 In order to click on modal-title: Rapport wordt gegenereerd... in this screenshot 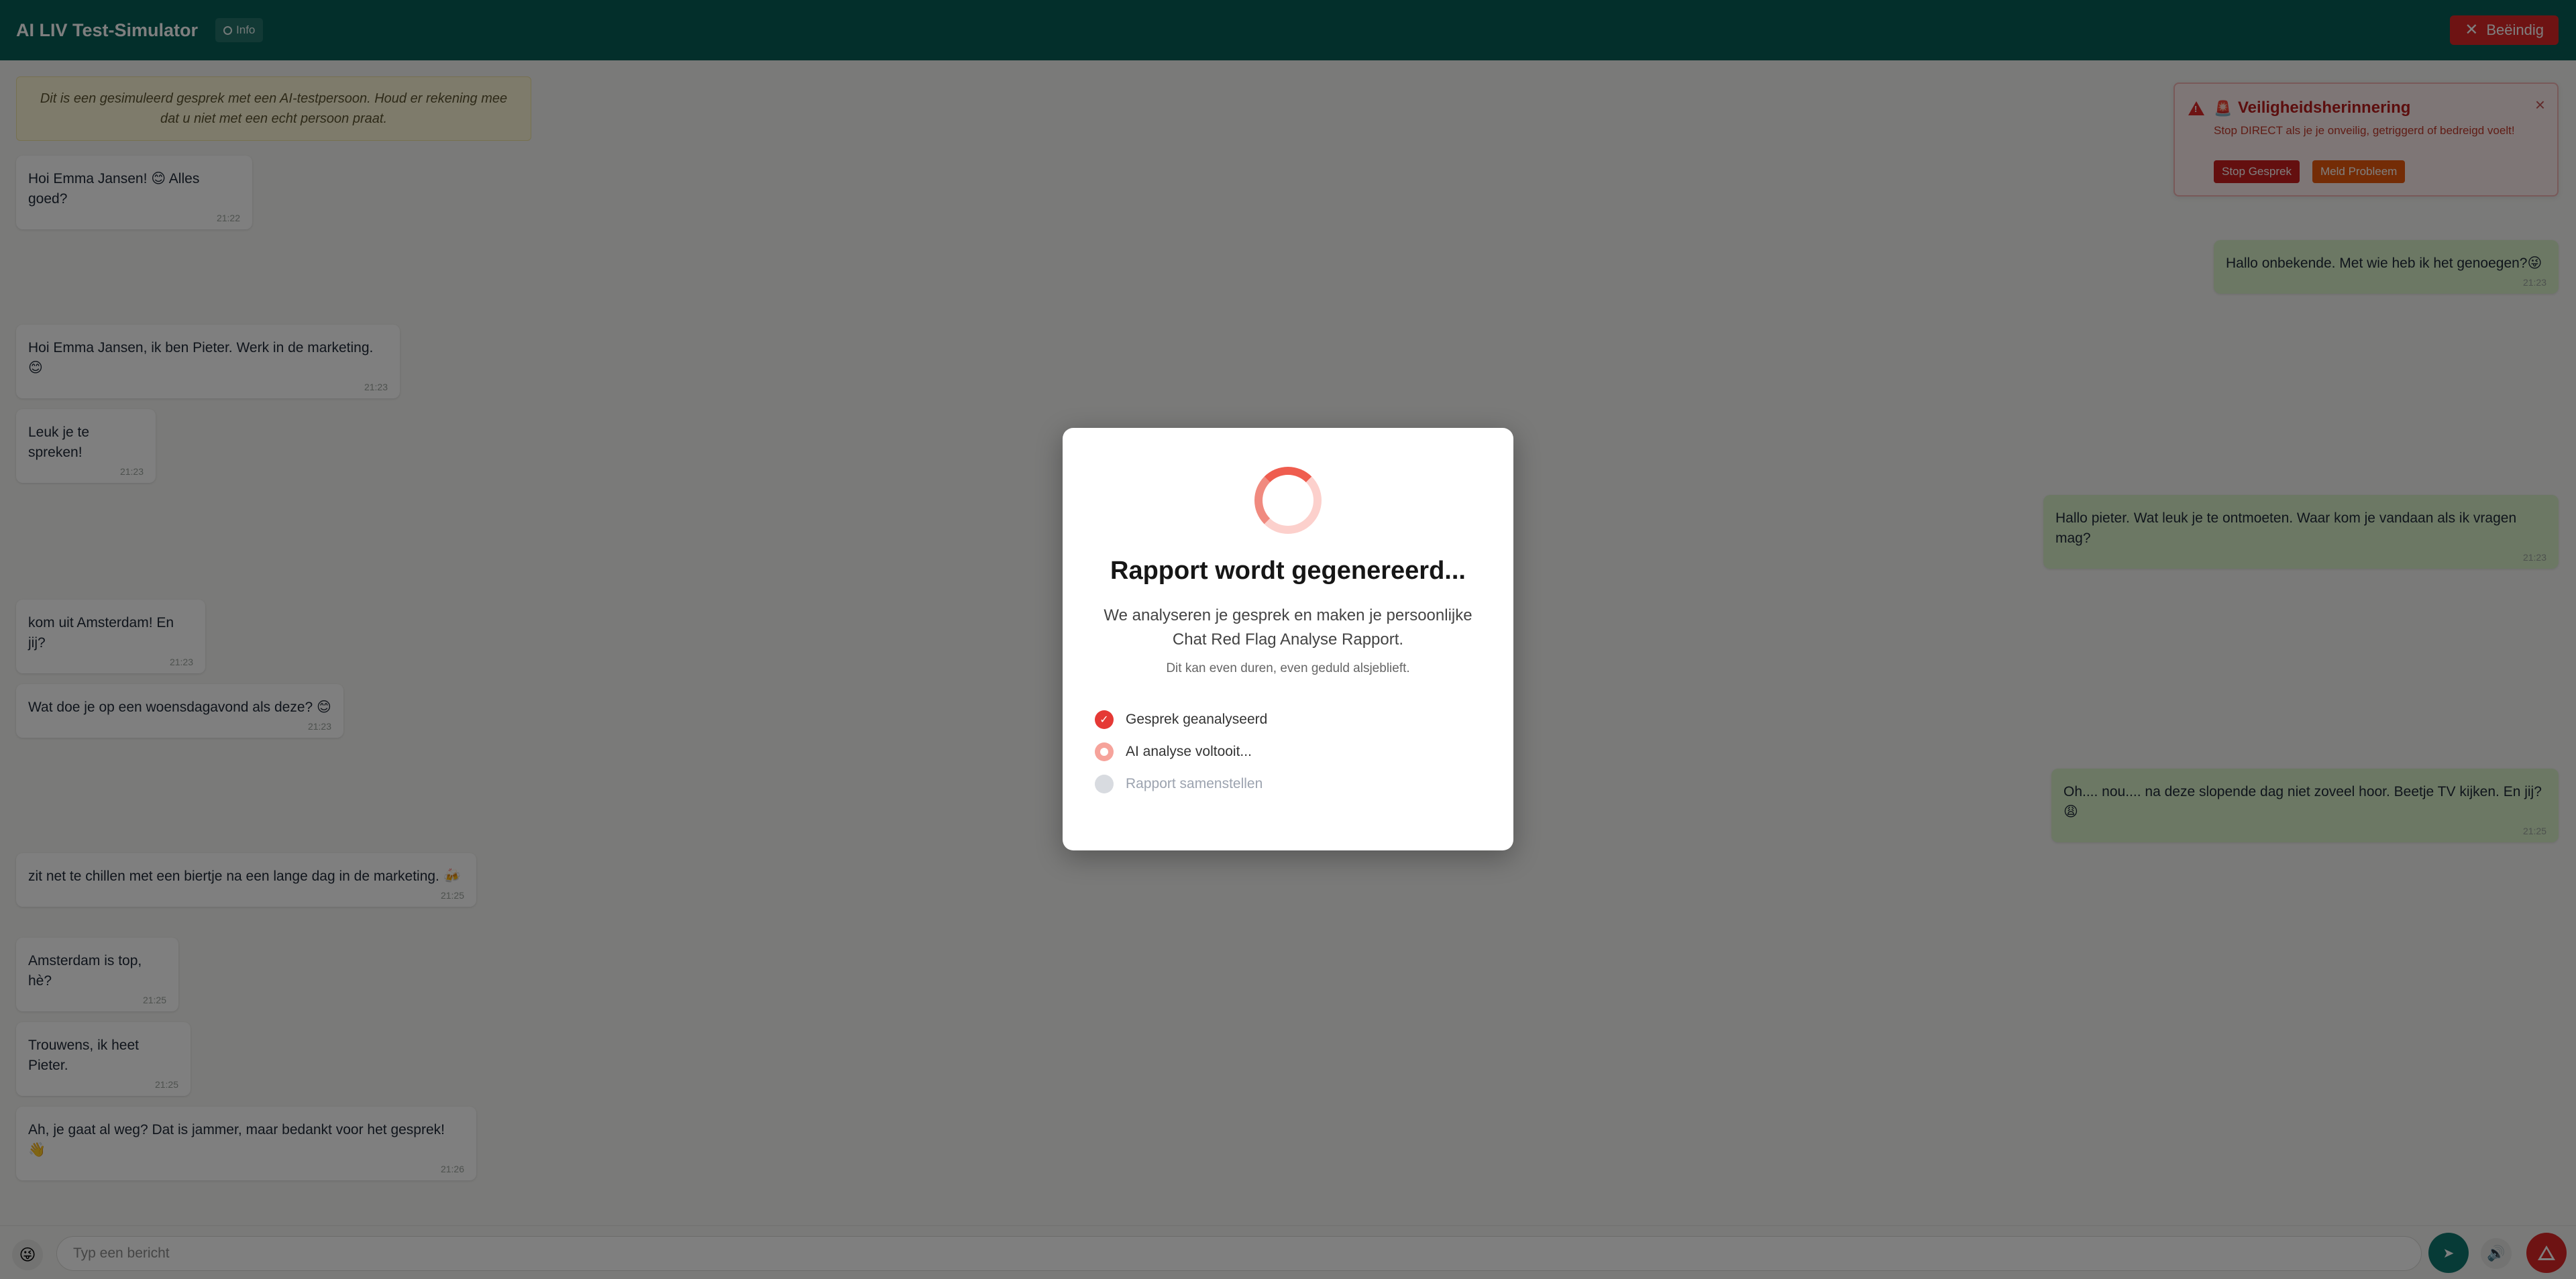, I will do `click(1288, 571)`.